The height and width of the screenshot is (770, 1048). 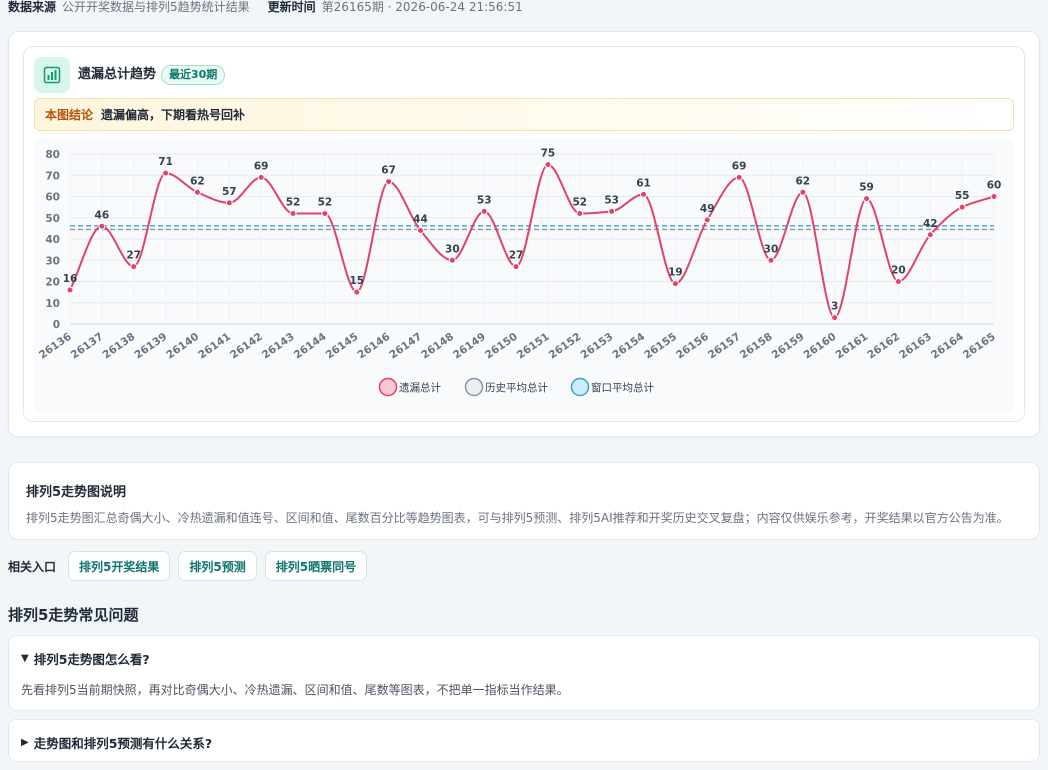 What do you see at coordinates (851, 346) in the screenshot?
I see `x-tick-label: 26161` at bounding box center [851, 346].